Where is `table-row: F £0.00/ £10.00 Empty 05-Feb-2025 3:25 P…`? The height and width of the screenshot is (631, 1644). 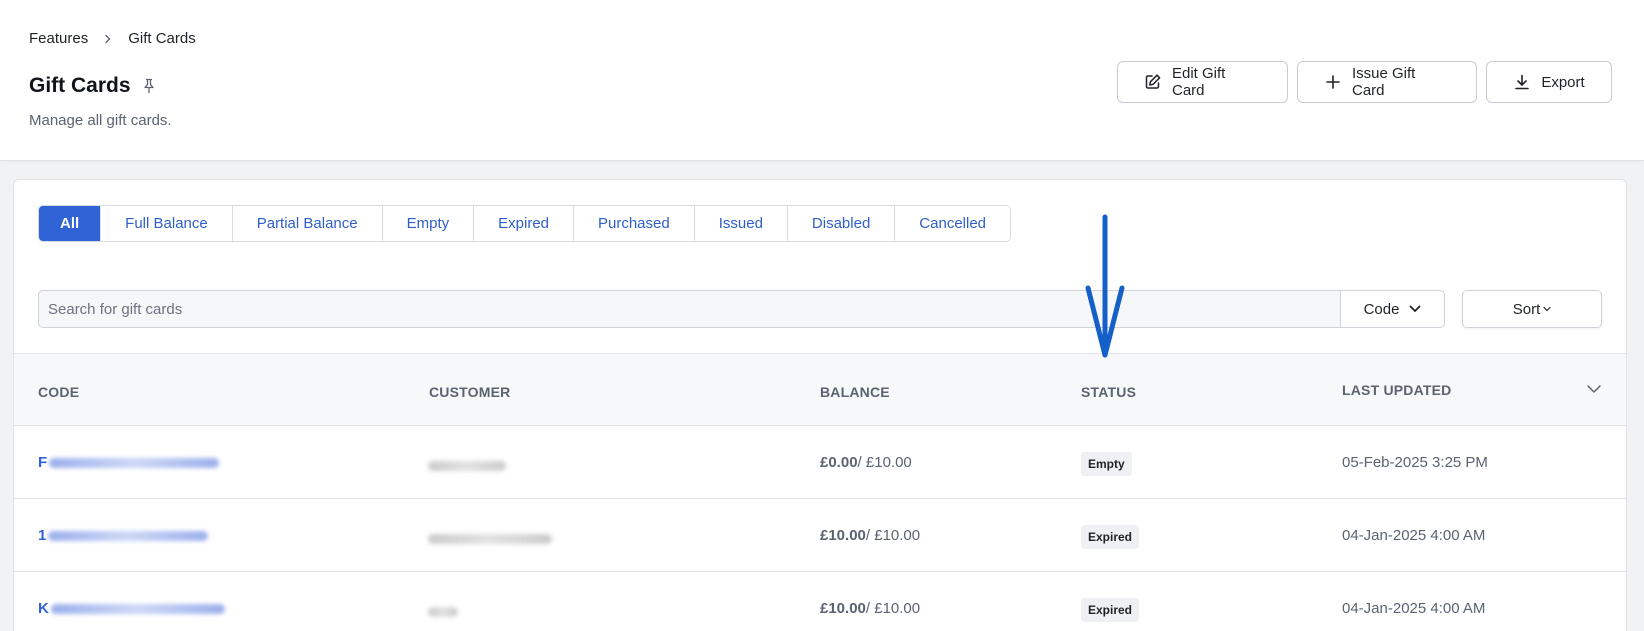
table-row: F £0.00/ £10.00 Empty 05-Feb-2025 3:25 P… is located at coordinates (820, 462).